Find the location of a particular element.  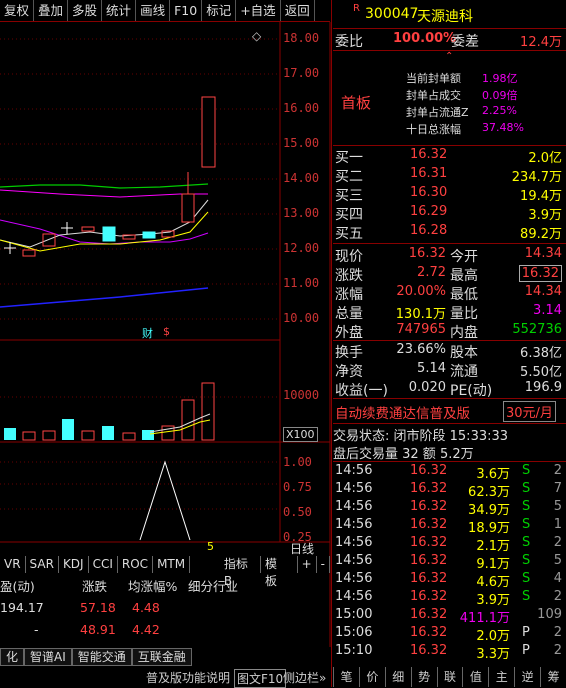

right-tab: 势 is located at coordinates (423, 677).